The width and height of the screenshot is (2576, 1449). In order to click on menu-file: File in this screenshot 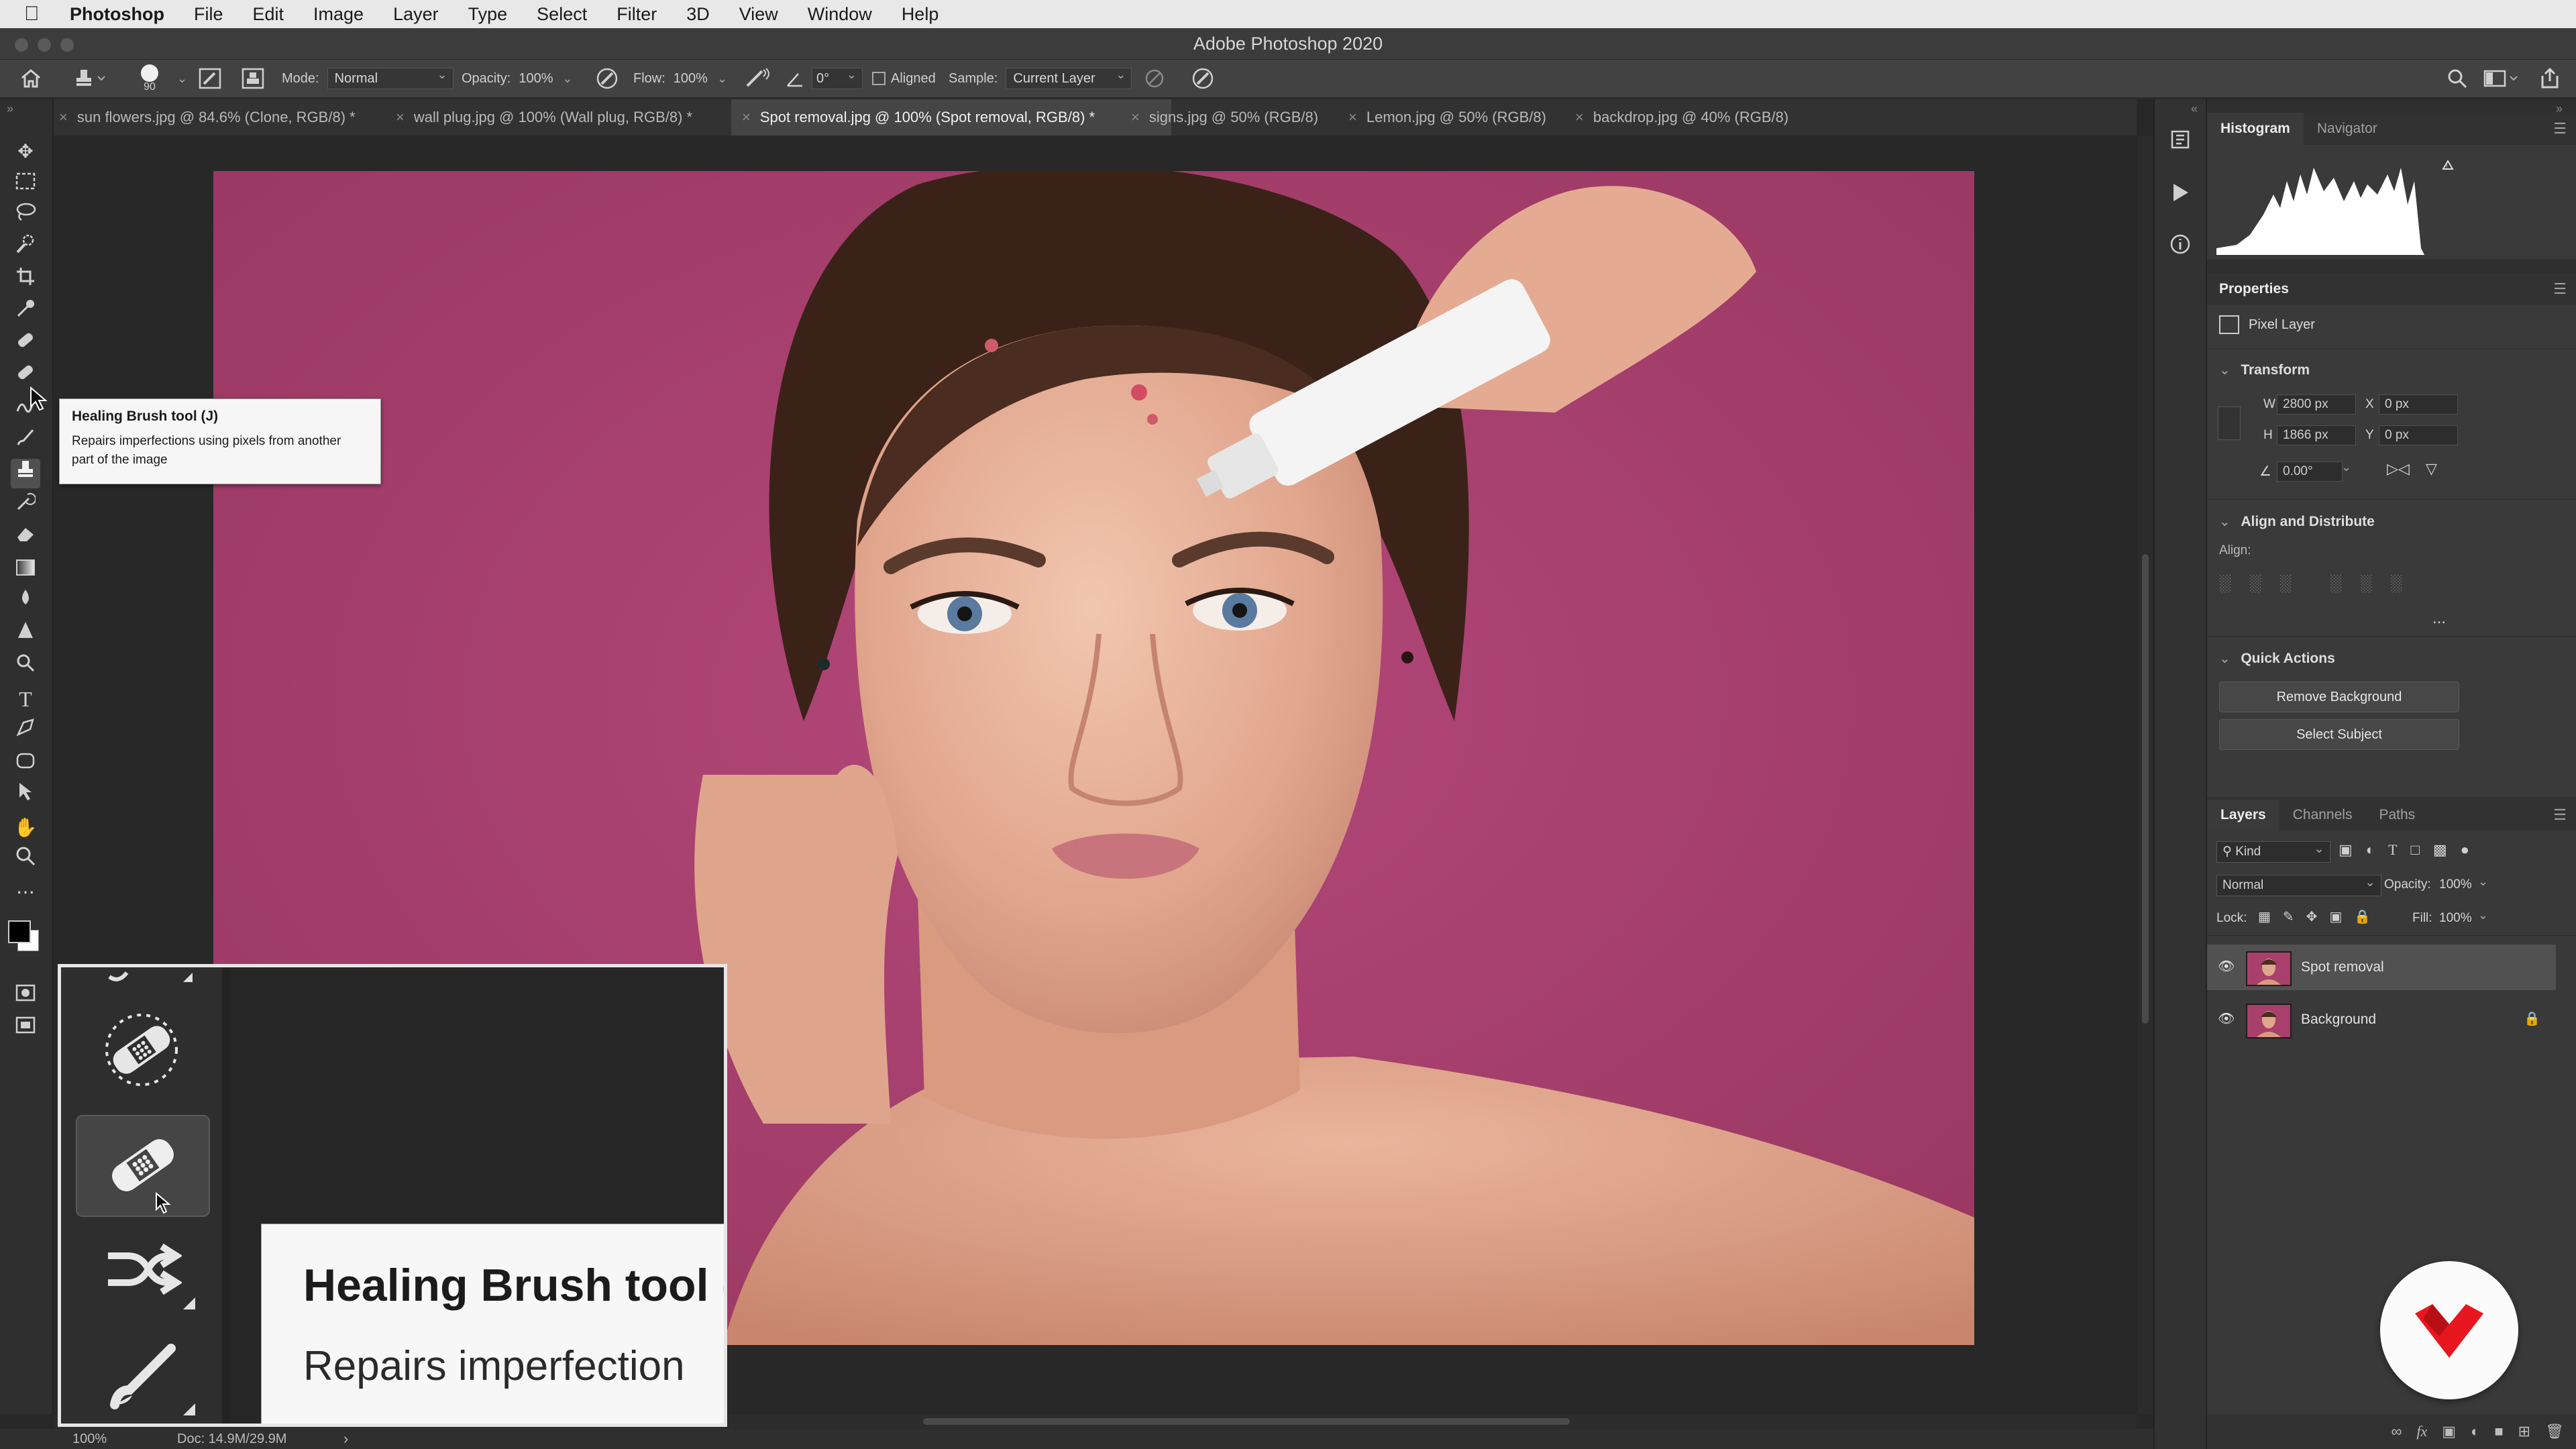, I will do `click(208, 14)`.